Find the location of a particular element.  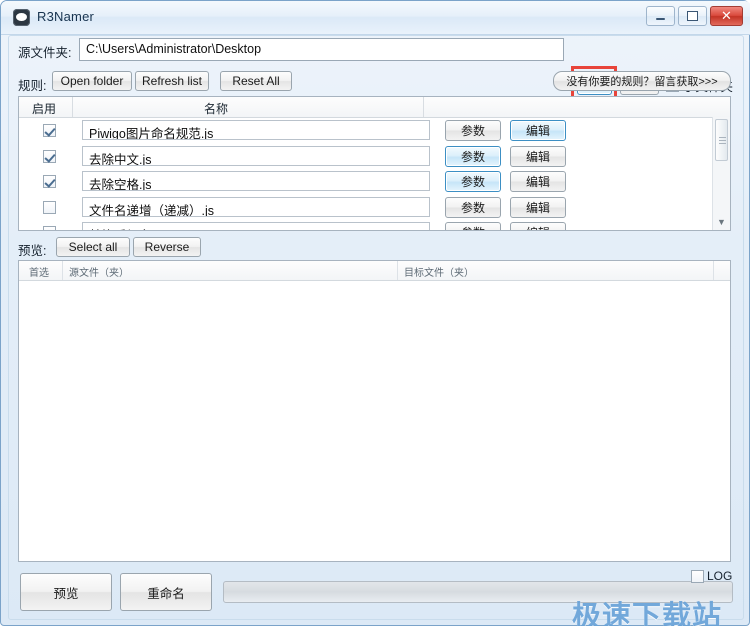

refresh-list-button: Refresh list is located at coordinates (172, 81).